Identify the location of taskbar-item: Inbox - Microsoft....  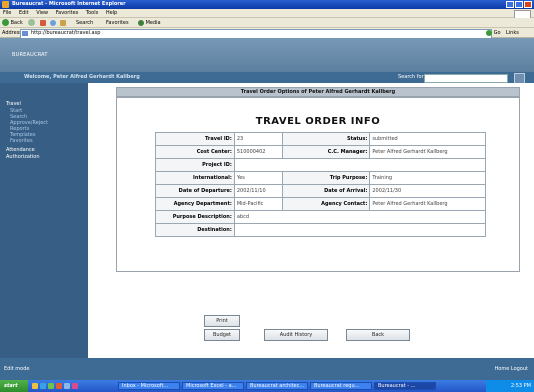
(149, 386).